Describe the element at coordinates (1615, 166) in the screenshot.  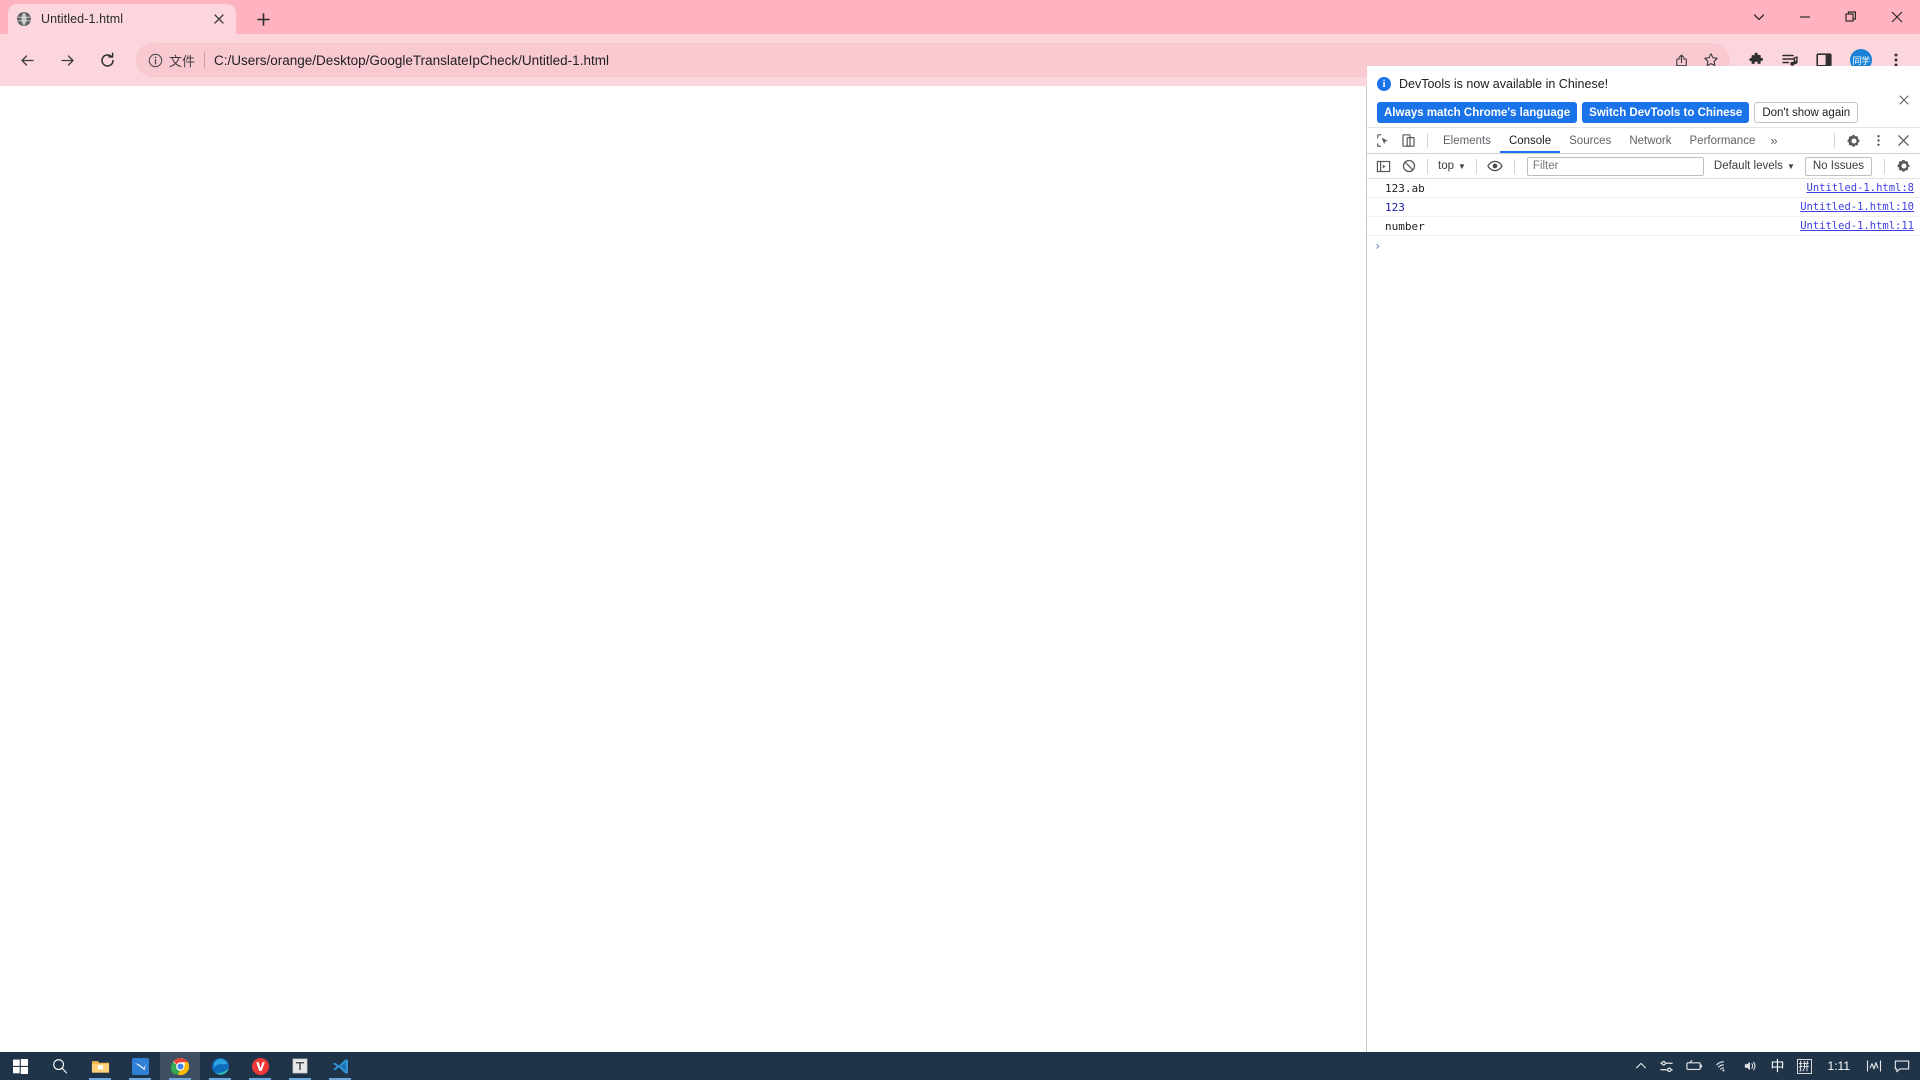
I see `console-filter-input` at that location.